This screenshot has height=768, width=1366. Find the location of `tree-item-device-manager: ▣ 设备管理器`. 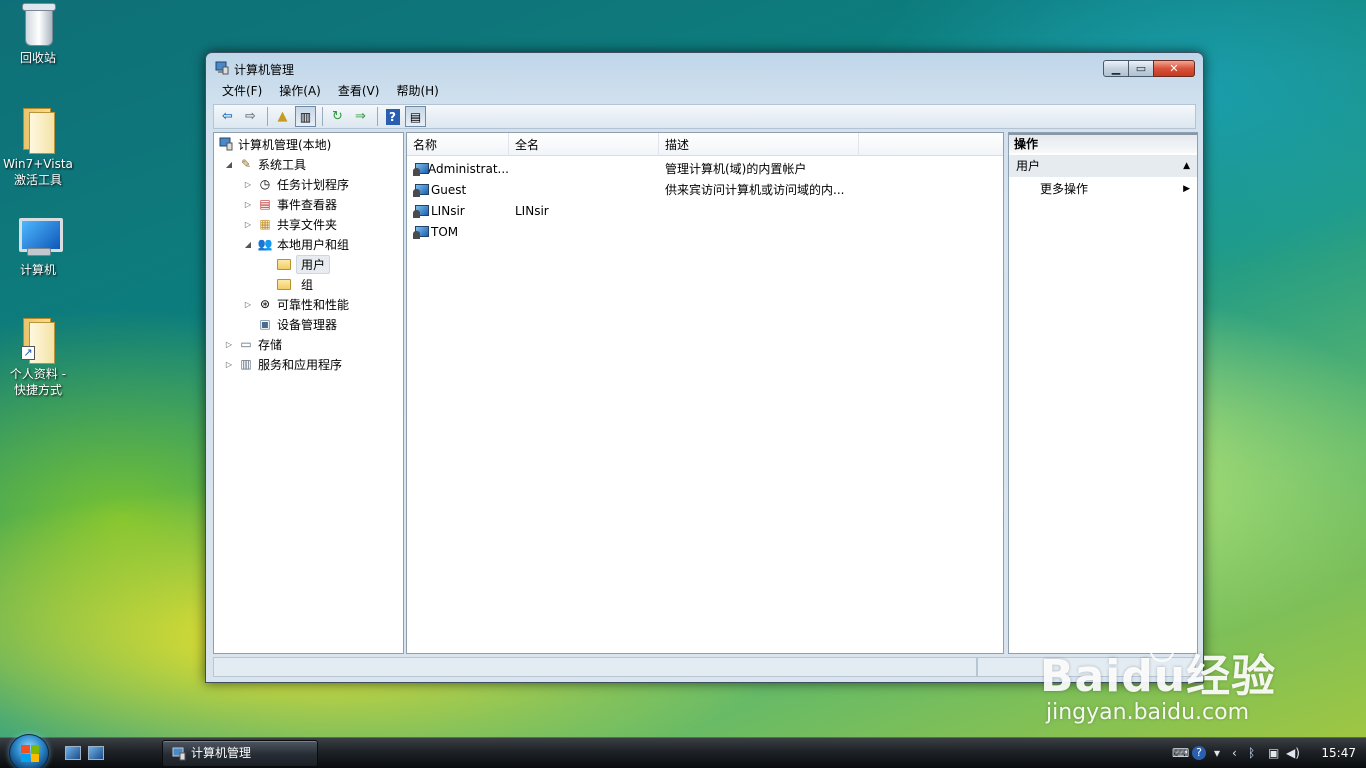

tree-item-device-manager: ▣ 设备管理器 is located at coordinates (297, 324).